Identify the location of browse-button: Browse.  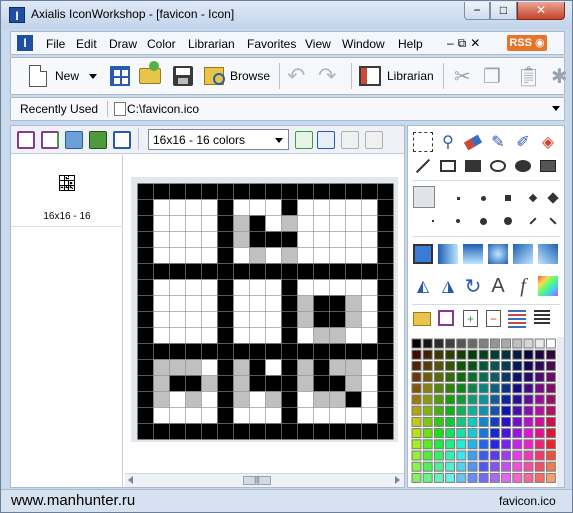
(237, 76).